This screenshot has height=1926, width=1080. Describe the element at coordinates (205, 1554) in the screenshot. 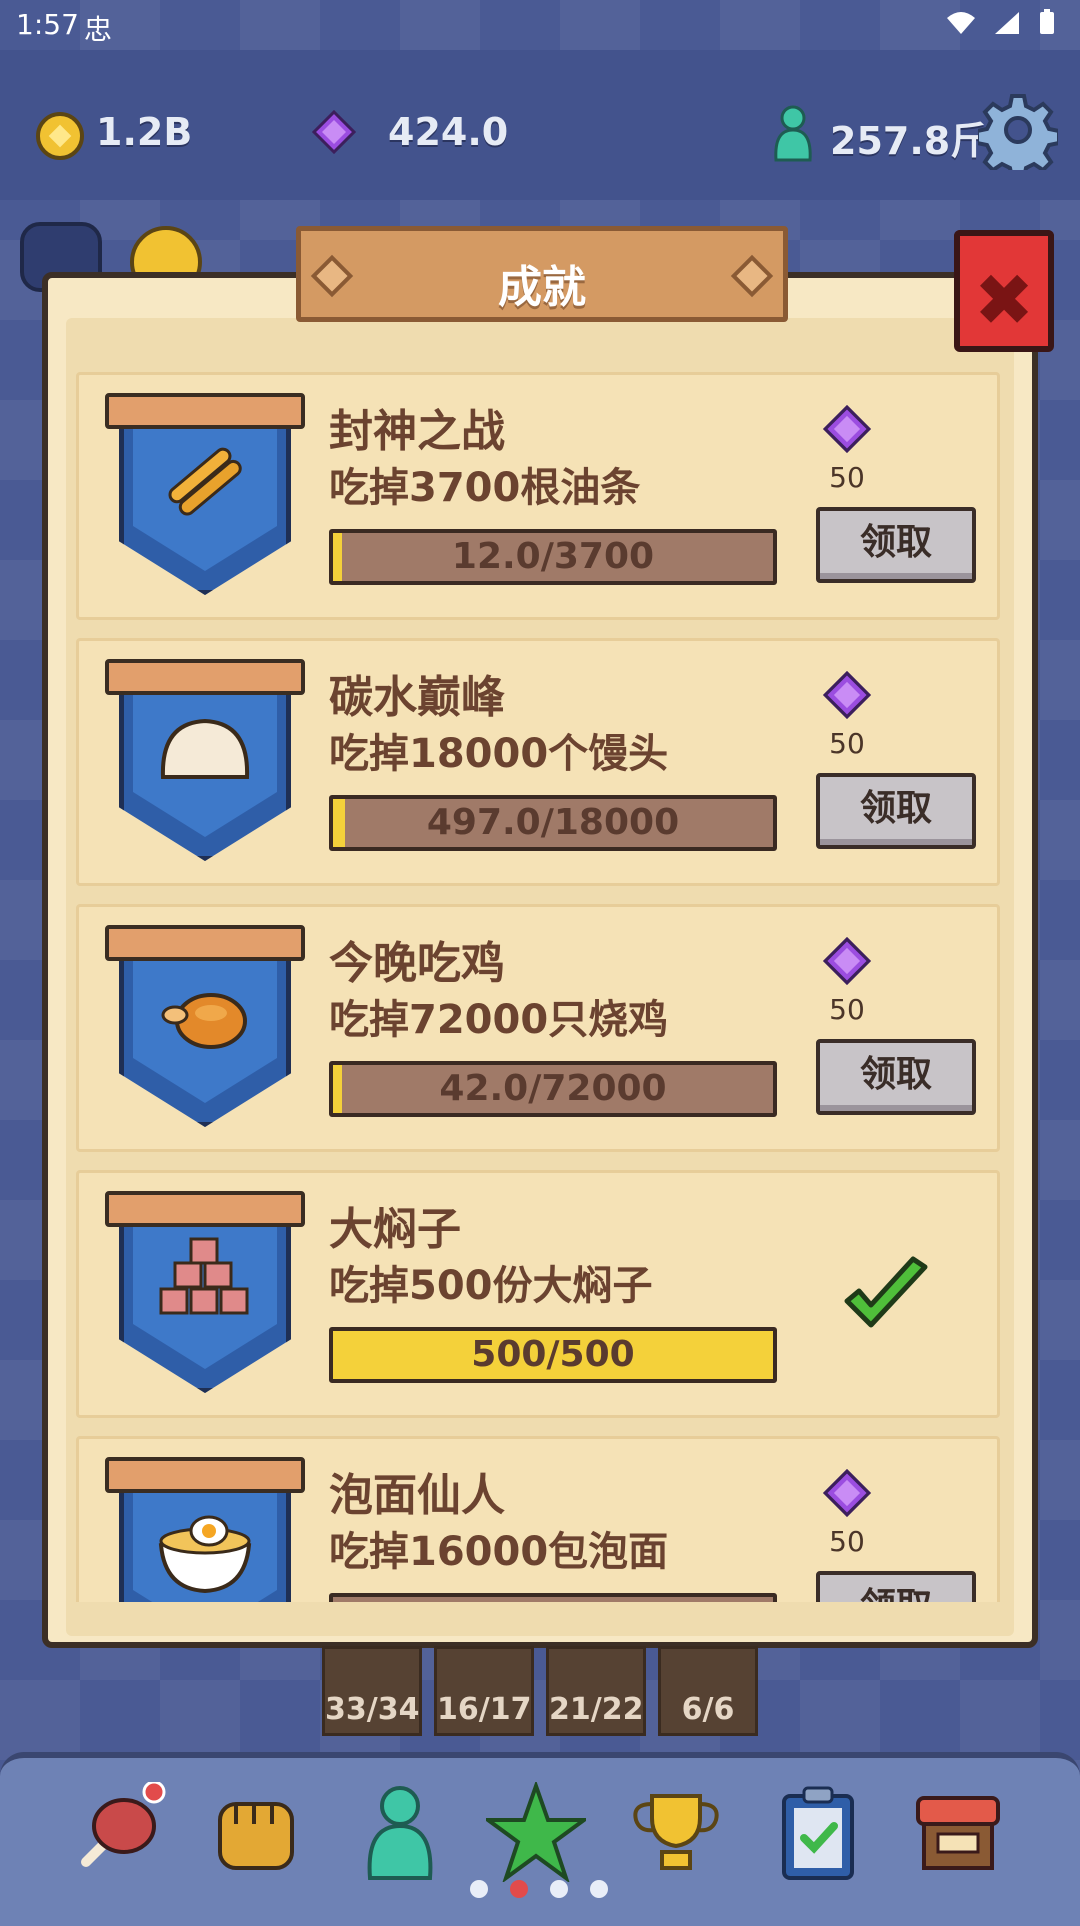

I see `instant-noodle-icon` at that location.